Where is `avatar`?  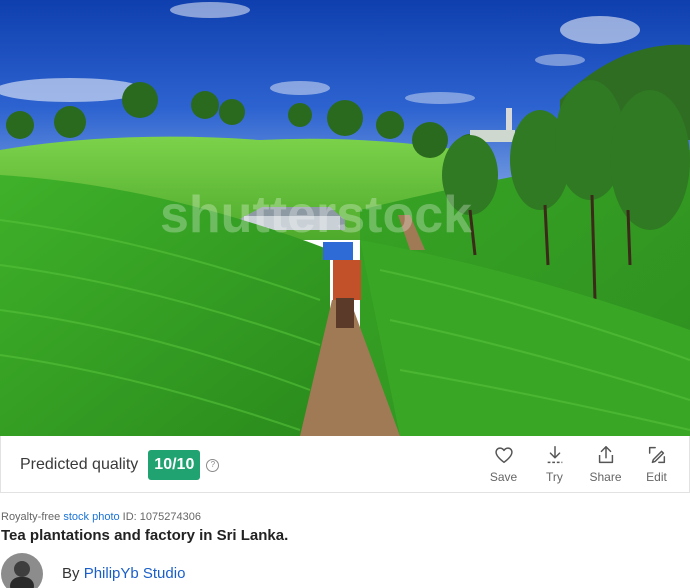
avatar is located at coordinates (22, 570).